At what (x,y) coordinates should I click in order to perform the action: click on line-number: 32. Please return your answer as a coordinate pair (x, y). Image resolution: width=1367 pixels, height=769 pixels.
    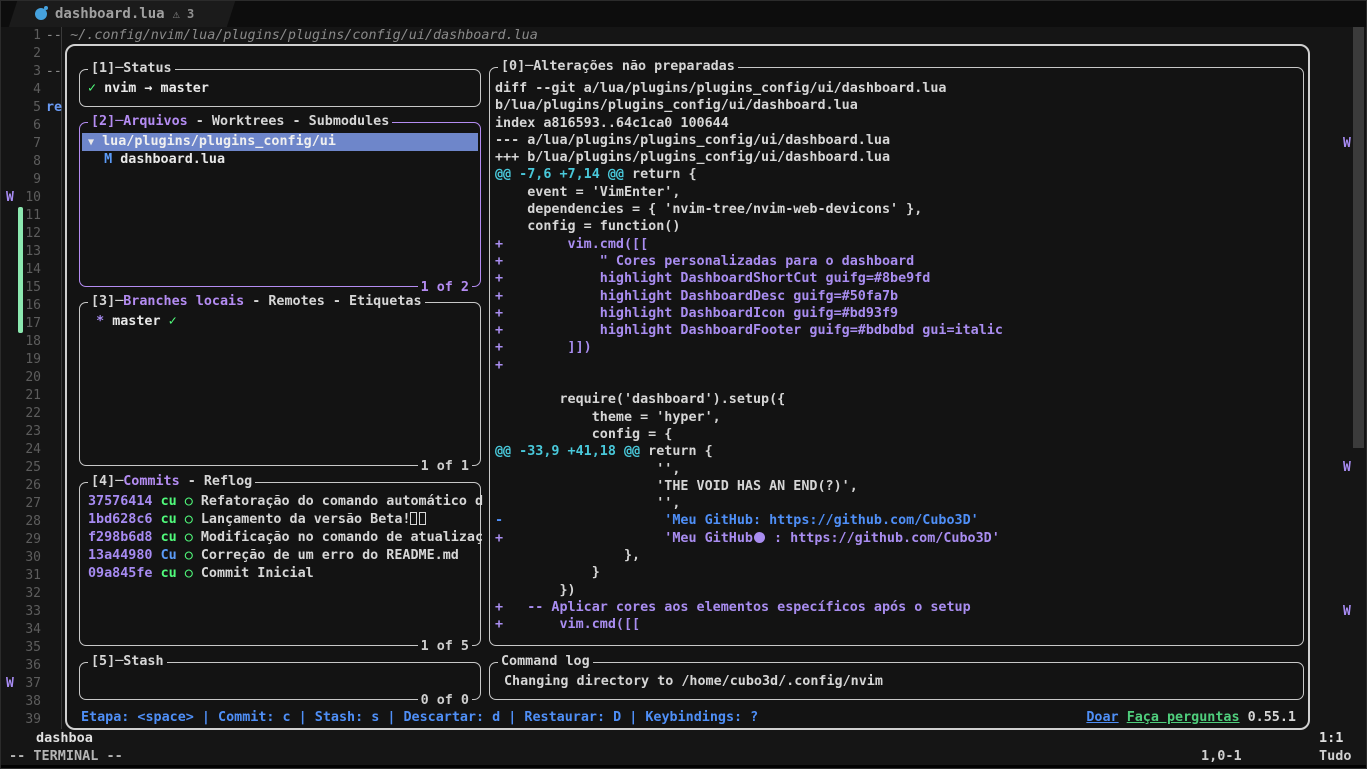
    Looking at the image, I should click on (33, 593).